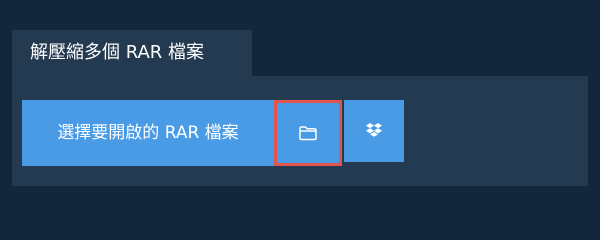 The width and height of the screenshot is (600, 240). I want to click on folder-icon, so click(308, 133).